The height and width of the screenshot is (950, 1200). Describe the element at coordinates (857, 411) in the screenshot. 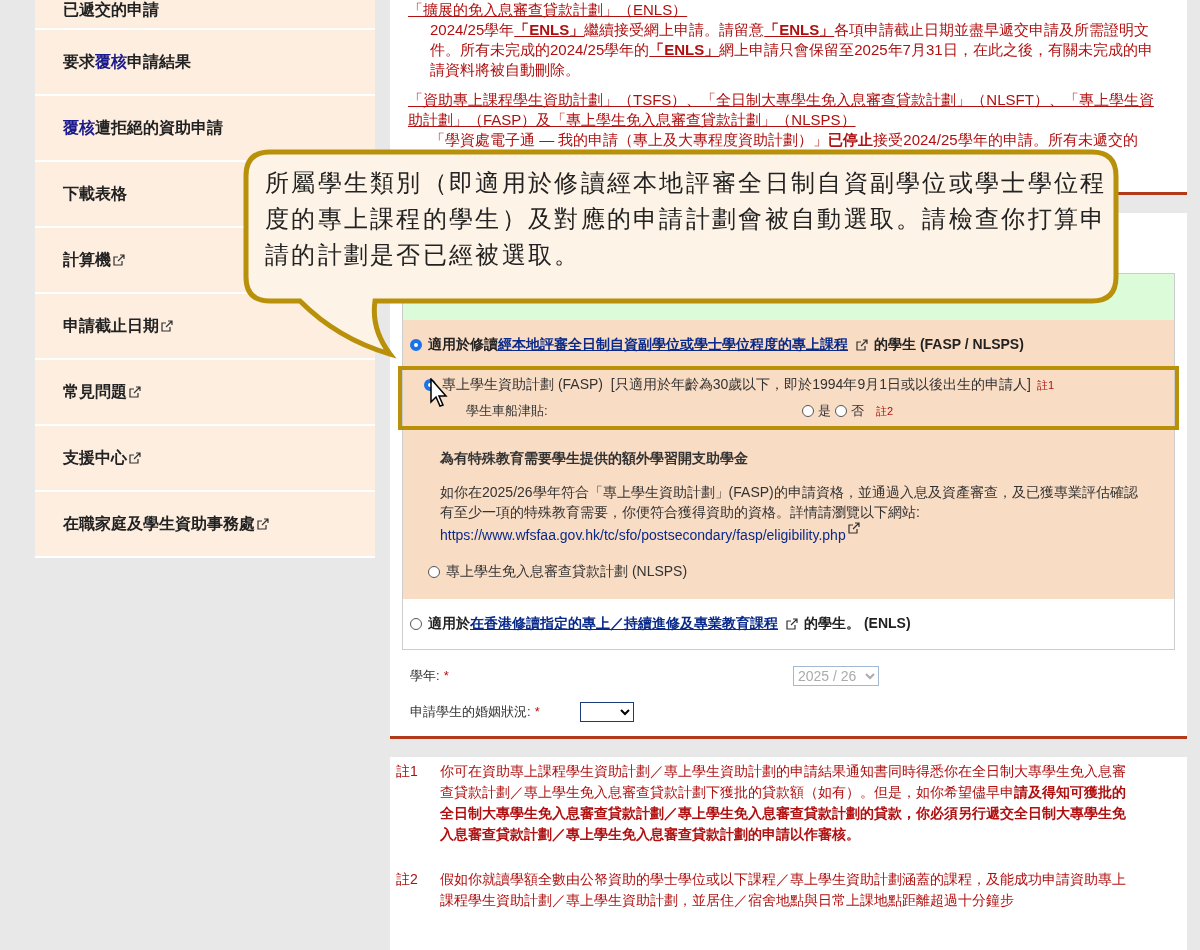

I see `choice-label: 否` at that location.